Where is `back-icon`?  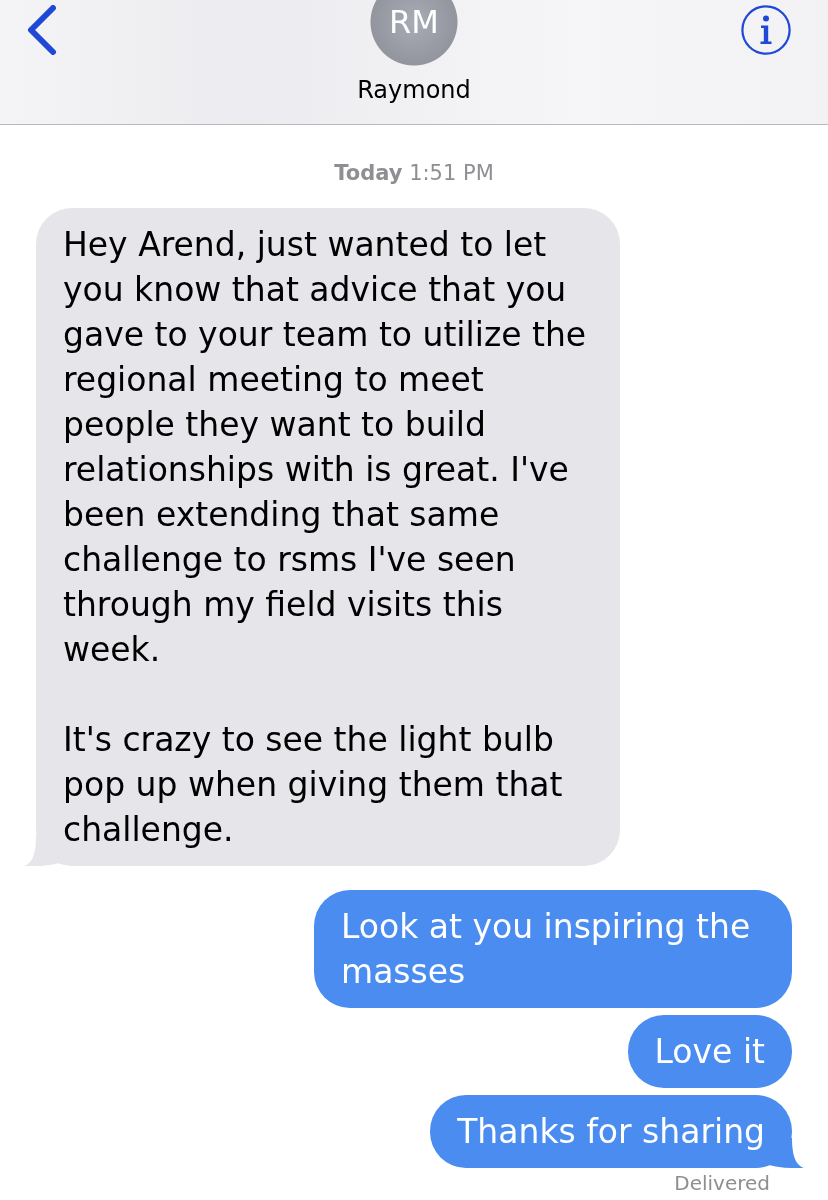
back-icon is located at coordinates (42, 30).